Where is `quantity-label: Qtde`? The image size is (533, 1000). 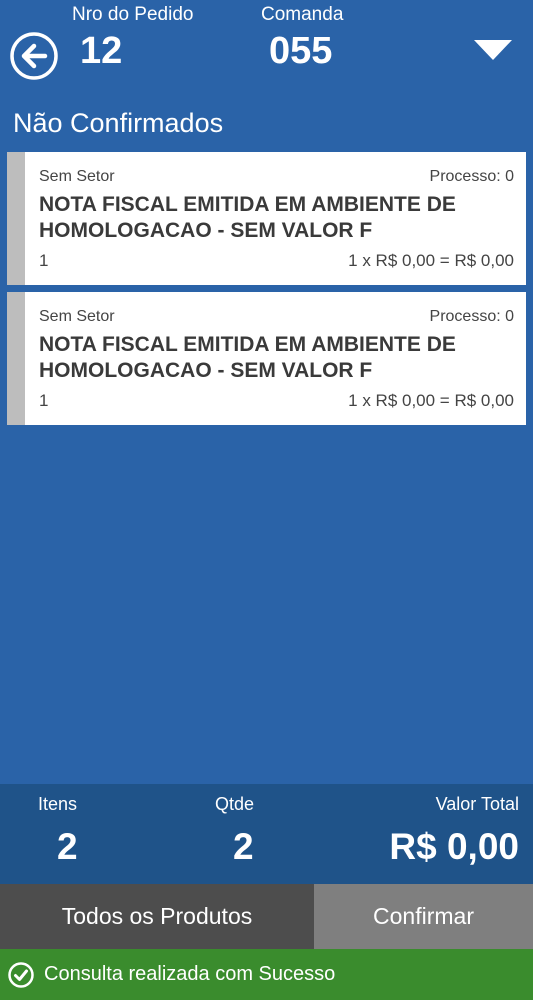
quantity-label: Qtde is located at coordinates (235, 804).